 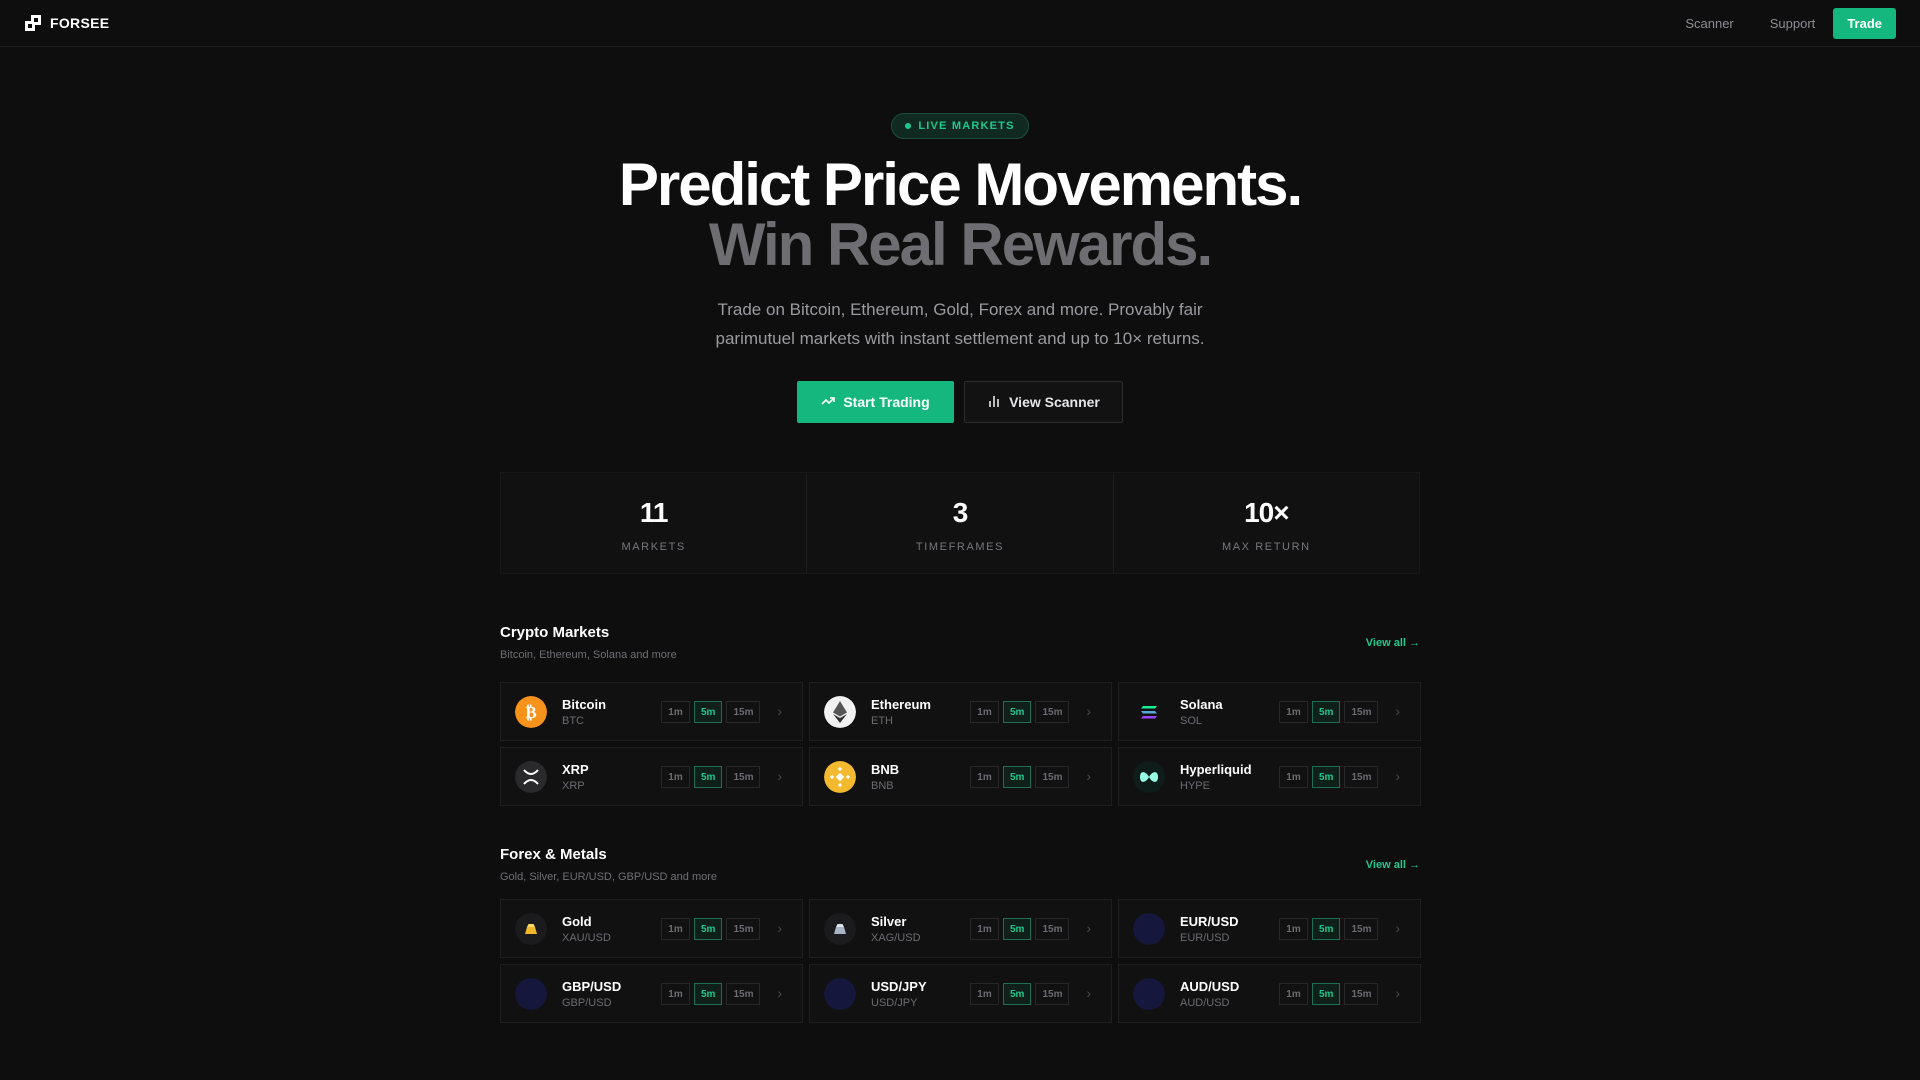 What do you see at coordinates (966, 126) in the screenshot?
I see `badge-label: LIVE MARKETS` at bounding box center [966, 126].